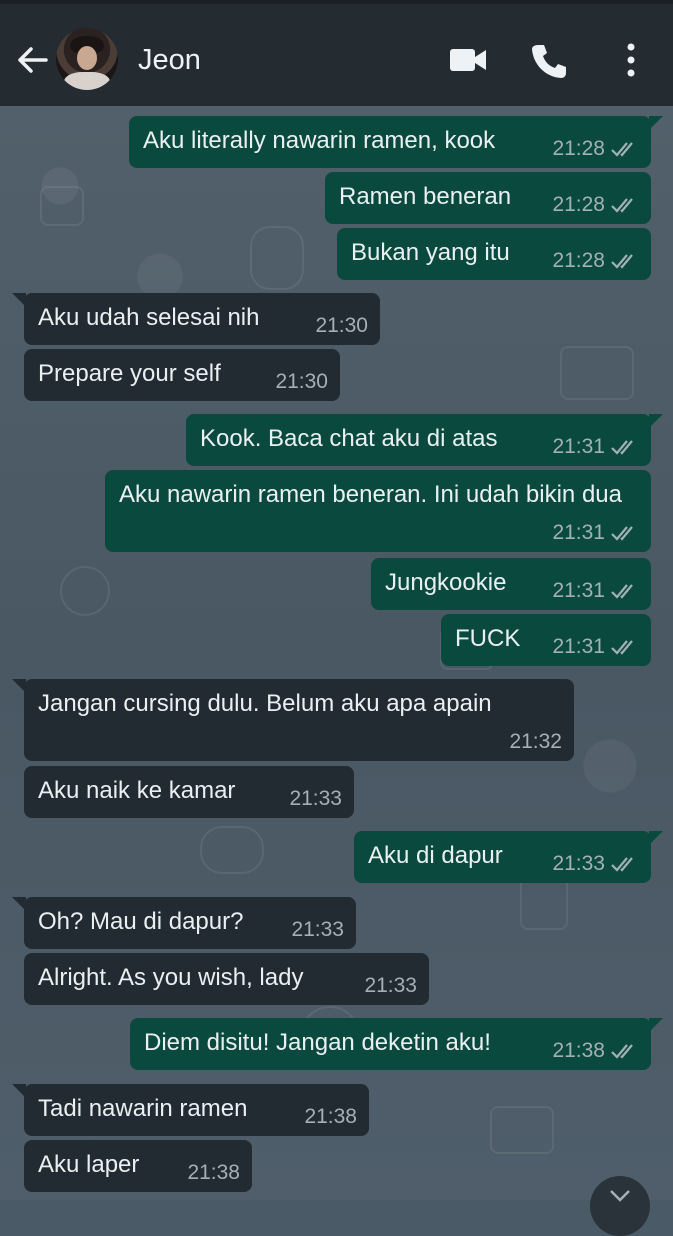 The width and height of the screenshot is (673, 1236). What do you see at coordinates (184, 923) in the screenshot?
I see `message-bubble-incoming: Oh? Mau di dapur? 21:33` at bounding box center [184, 923].